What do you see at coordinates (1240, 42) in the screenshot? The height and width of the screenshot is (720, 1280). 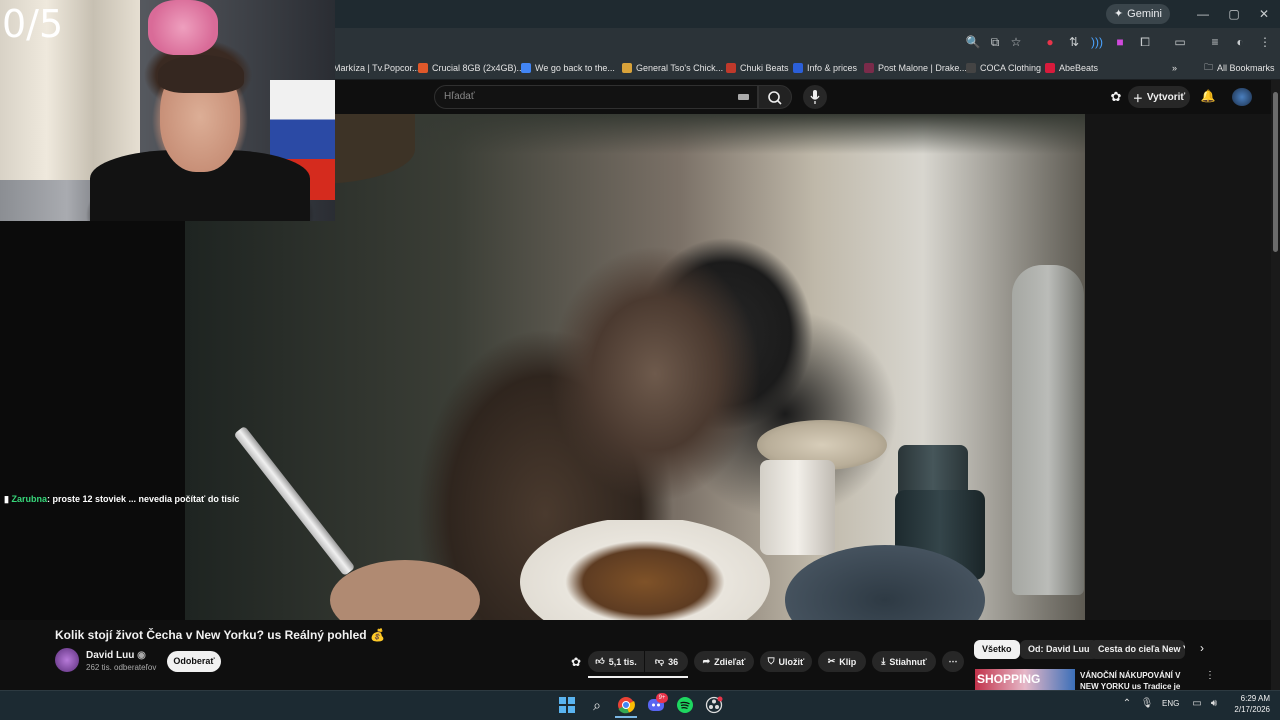 I see `profile-avatar-icon: ◐` at bounding box center [1240, 42].